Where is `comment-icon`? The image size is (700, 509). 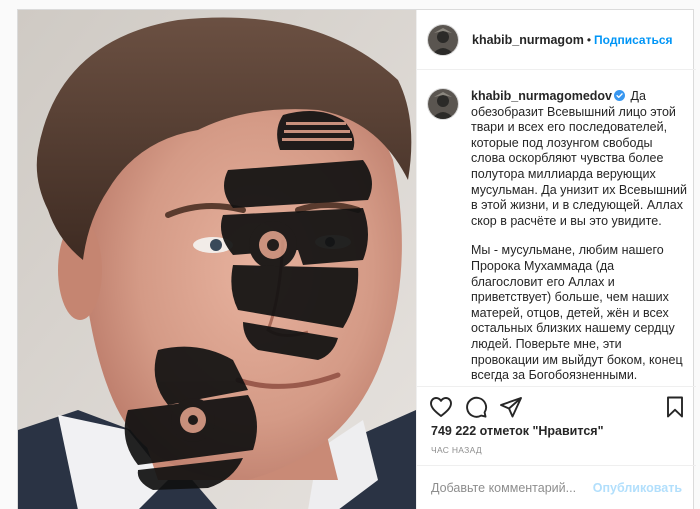 comment-icon is located at coordinates (476, 407).